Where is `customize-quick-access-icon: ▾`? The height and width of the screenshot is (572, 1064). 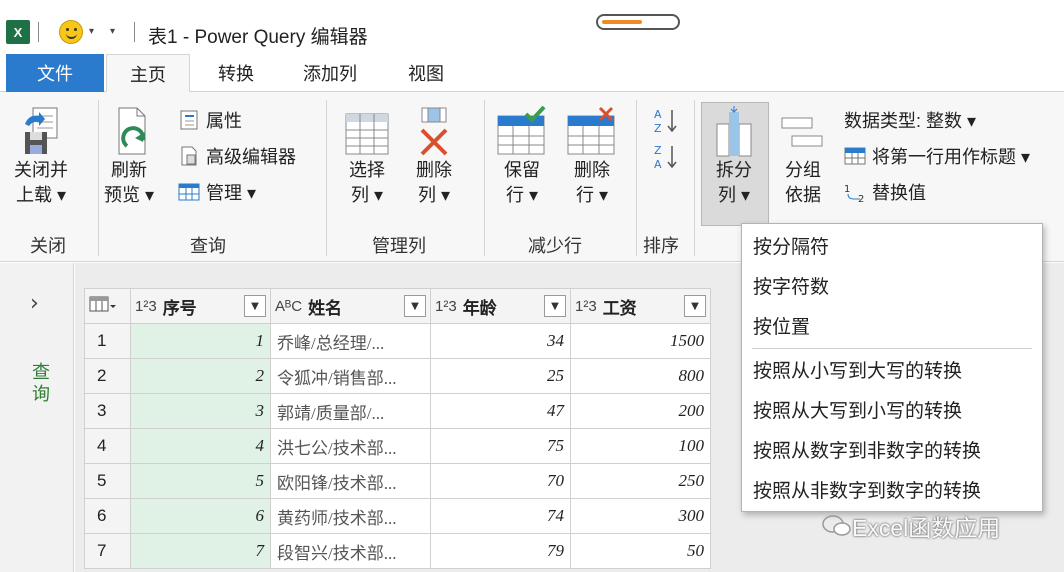 customize-quick-access-icon: ▾ is located at coordinates (112, 31).